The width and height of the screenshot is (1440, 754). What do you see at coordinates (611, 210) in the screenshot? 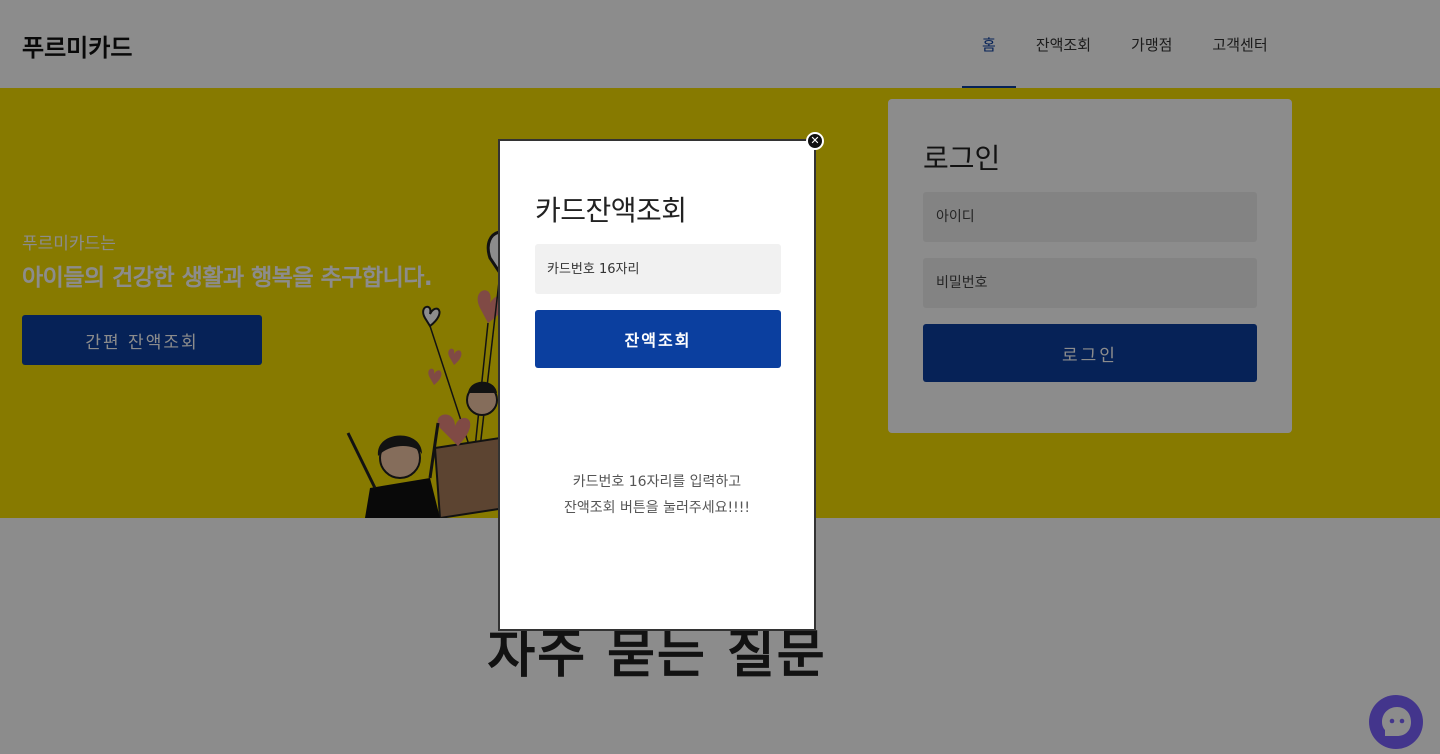
I see `modal-title: 카드잔액조회` at bounding box center [611, 210].